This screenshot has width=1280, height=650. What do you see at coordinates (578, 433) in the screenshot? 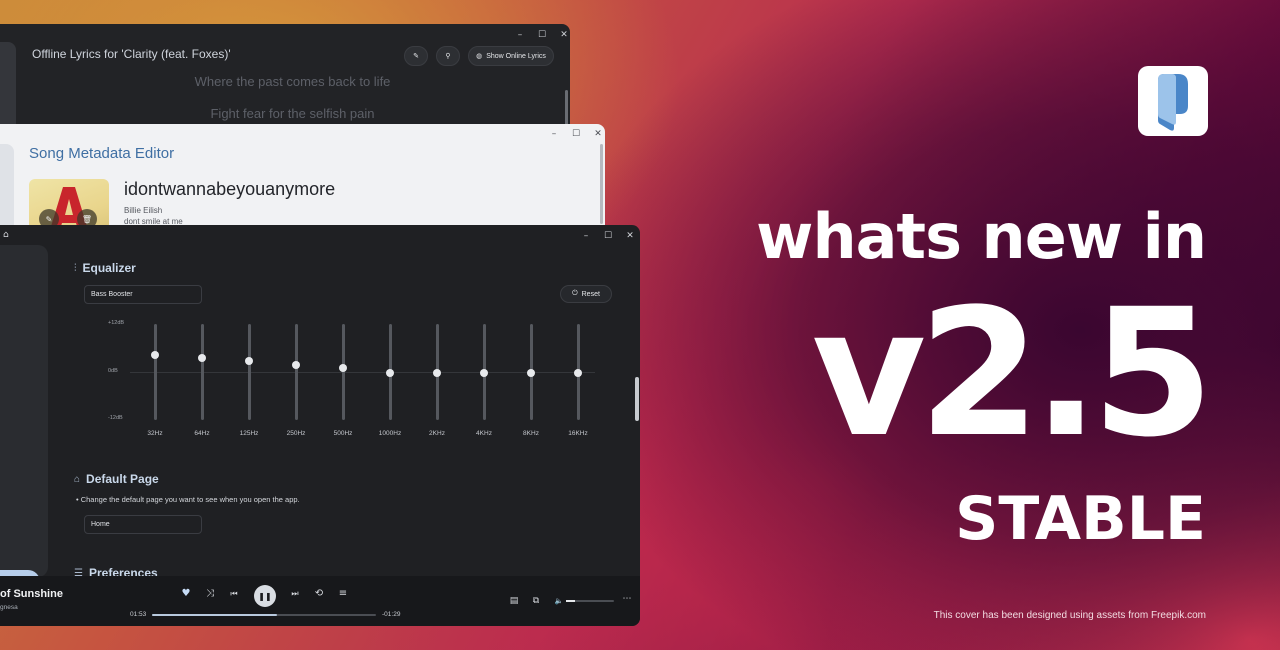
I see `eq-frequency-label: 16KHz` at bounding box center [578, 433].